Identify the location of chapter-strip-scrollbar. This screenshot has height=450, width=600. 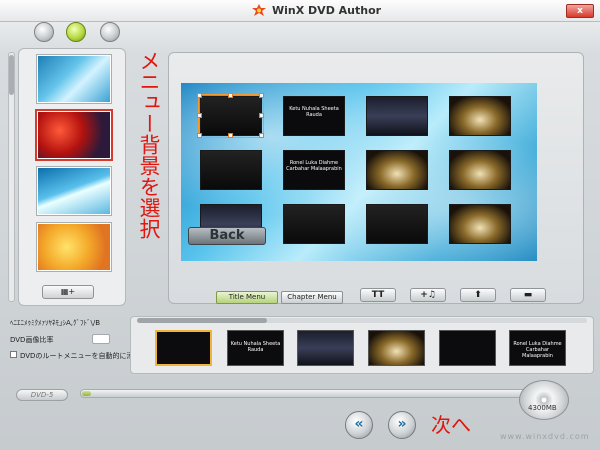
(362, 320).